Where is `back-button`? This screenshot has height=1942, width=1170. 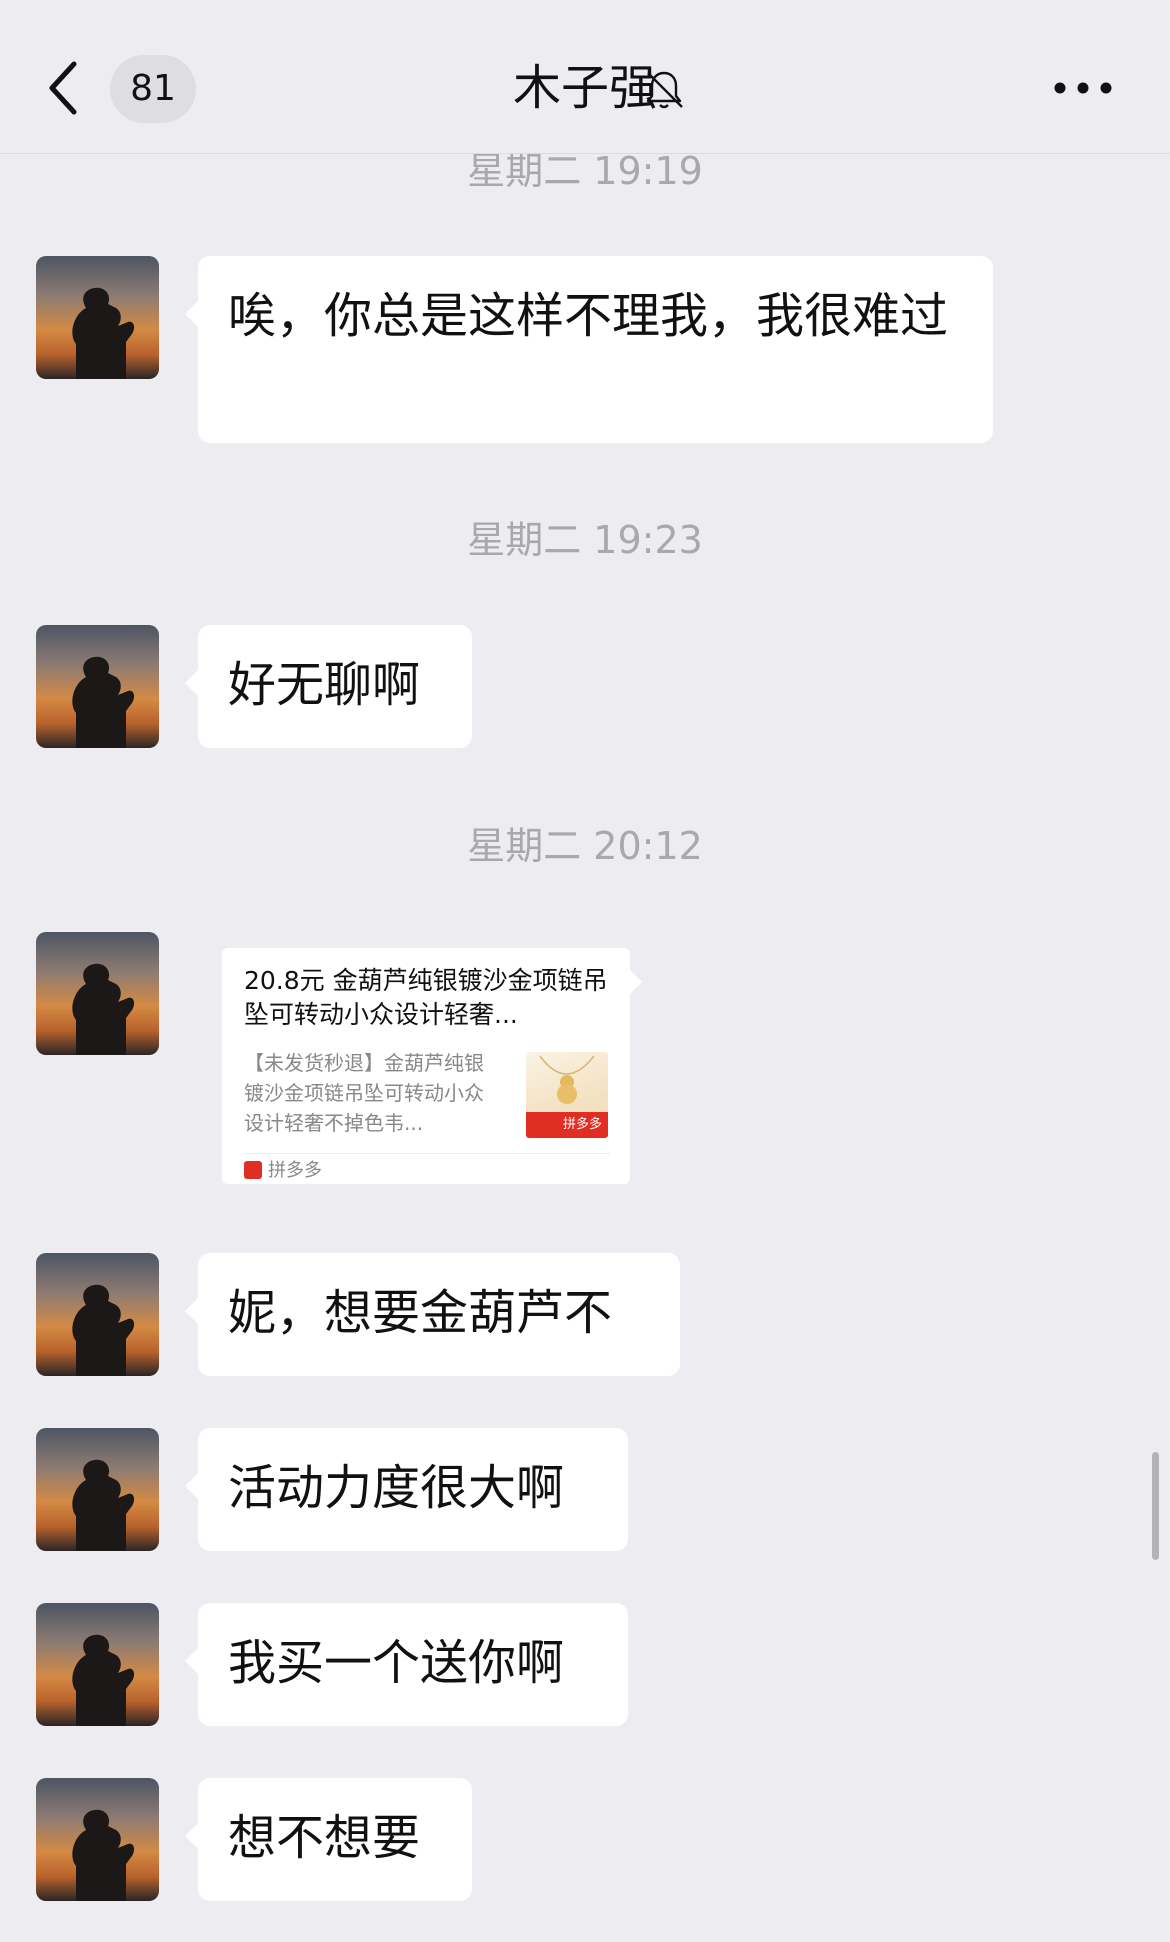
back-button is located at coordinates (64, 88).